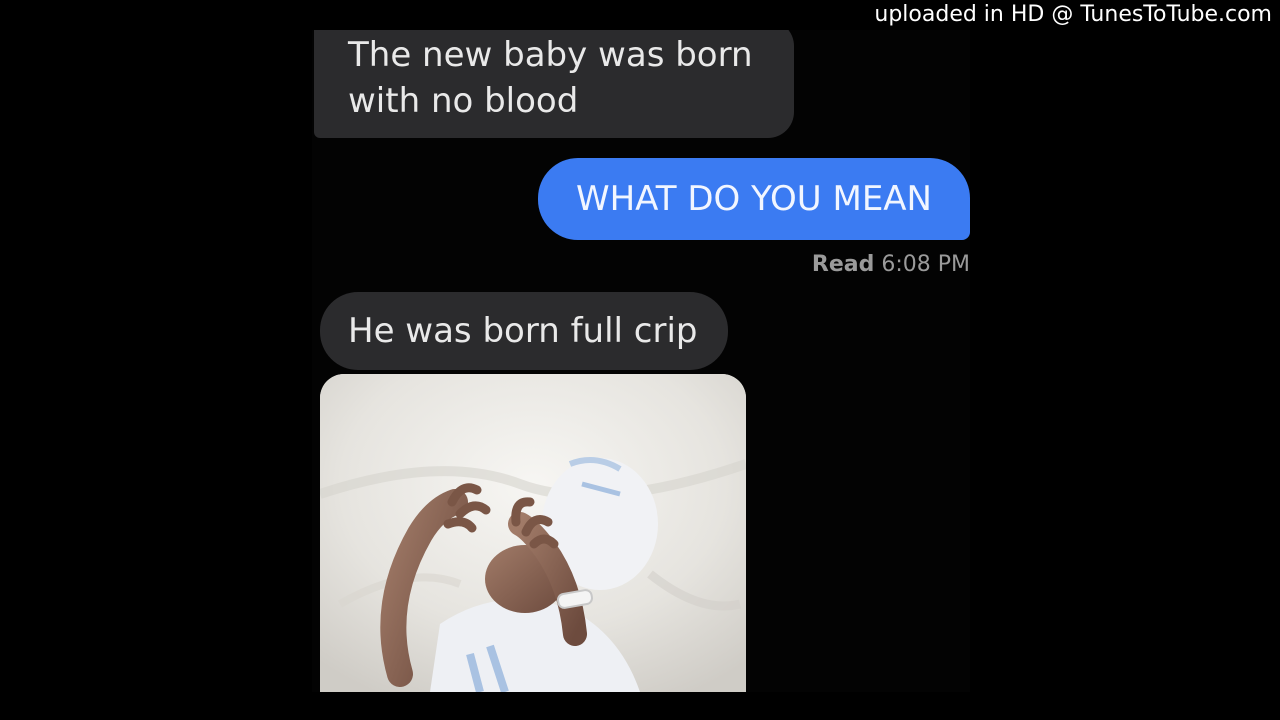 This screenshot has width=1280, height=720. I want to click on incoming-message-bubble: The new baby was born with no blood, so click(554, 84).